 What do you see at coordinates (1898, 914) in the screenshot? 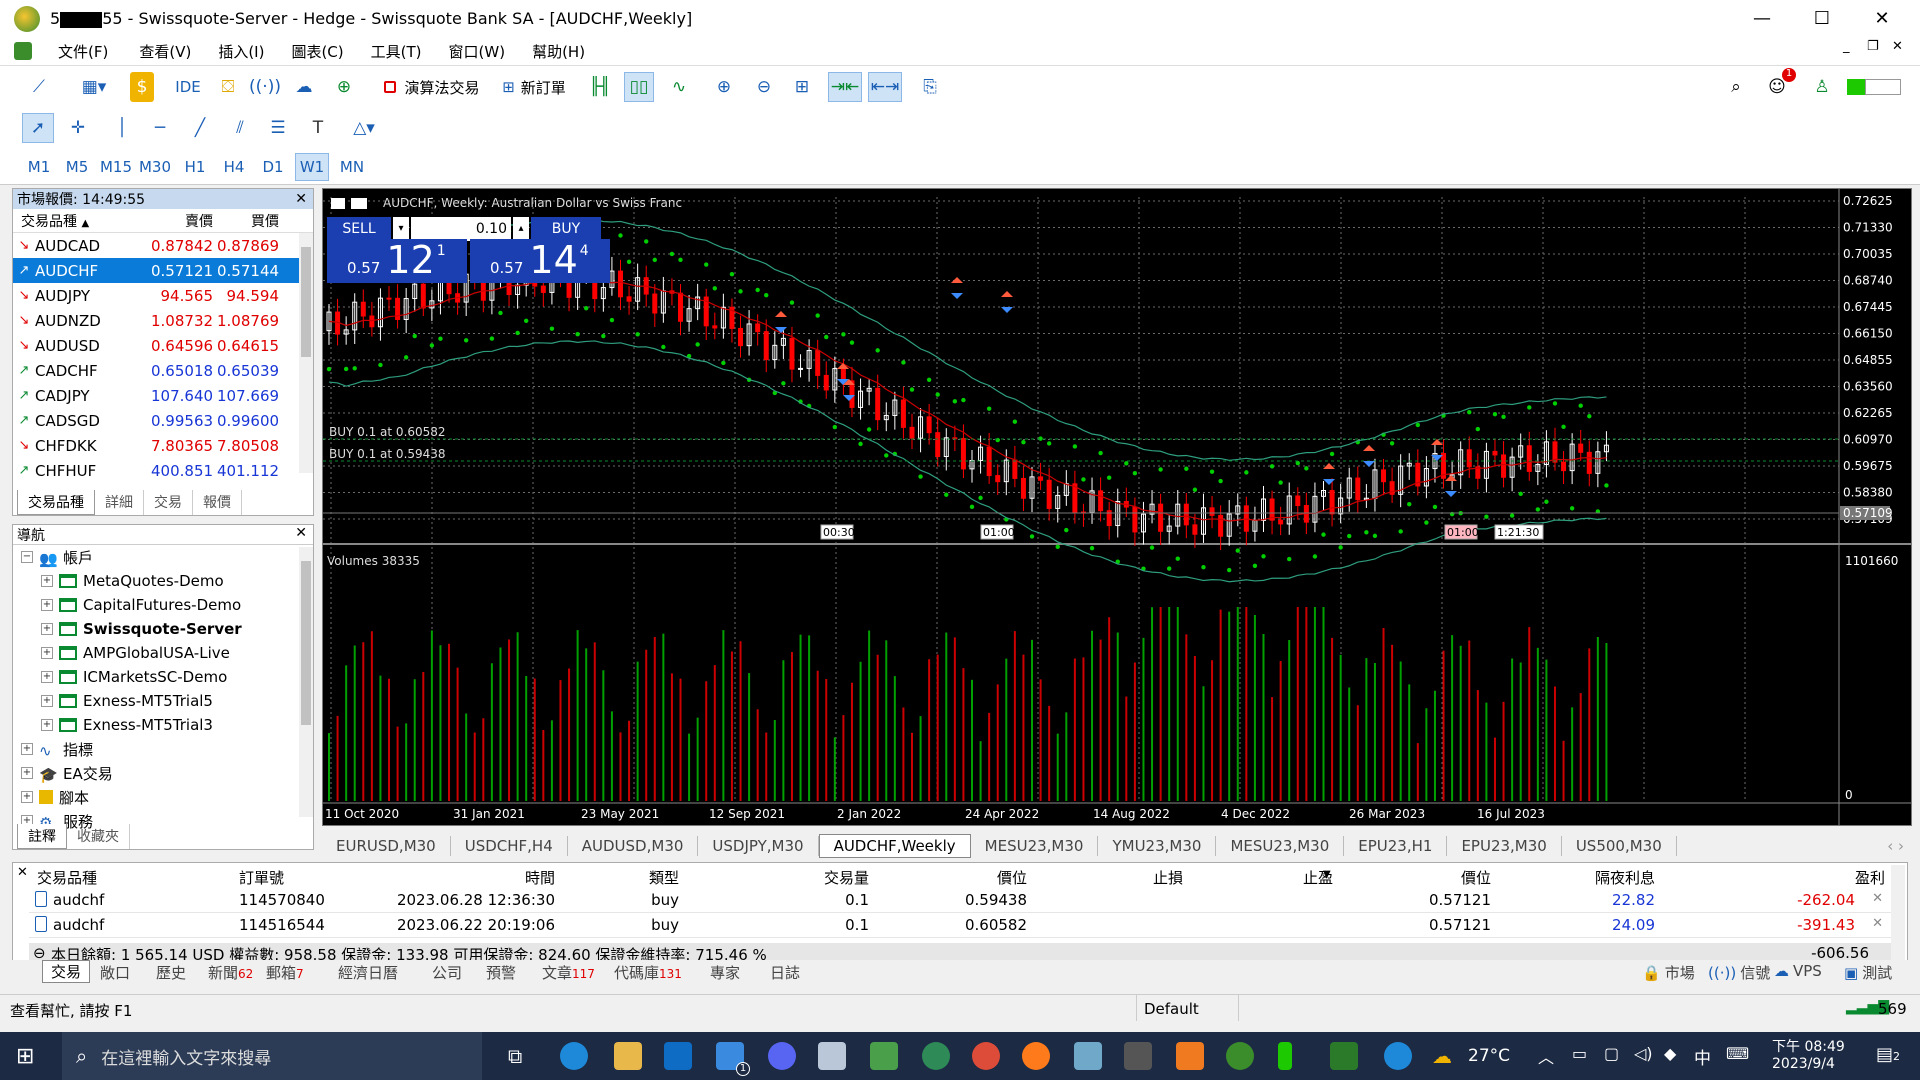
I see `toolbox-scrollbar` at bounding box center [1898, 914].